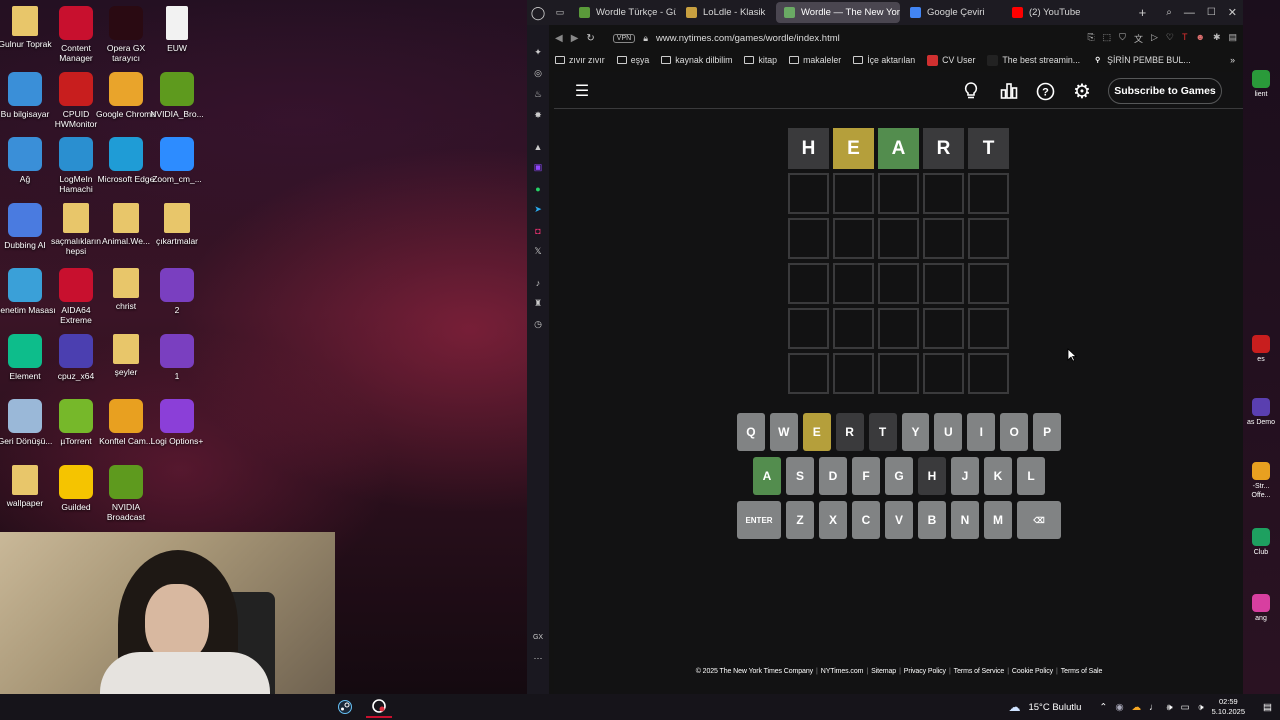 Image resolution: width=1280 pixels, height=720 pixels. I want to click on bookmark-item: zıvır zıvır, so click(580, 60).